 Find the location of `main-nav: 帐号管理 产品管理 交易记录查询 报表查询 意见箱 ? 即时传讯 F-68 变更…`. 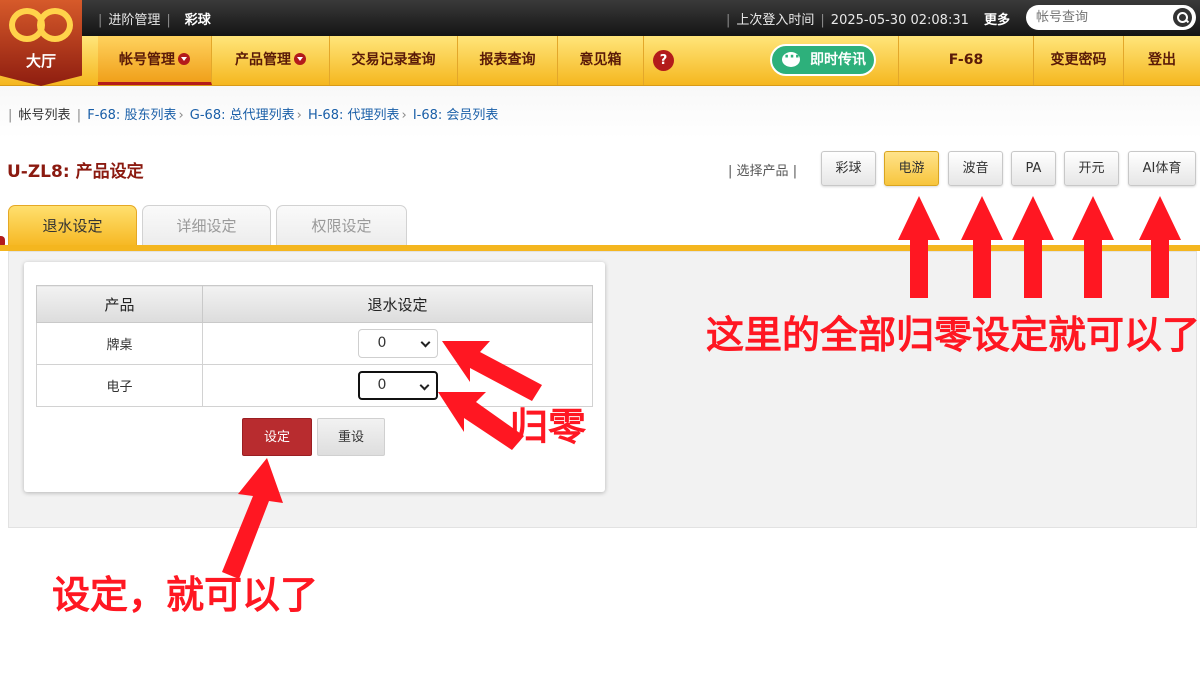

main-nav: 帐号管理 产品管理 交易记录查询 报表查询 意见箱 ? 即时传讯 F-68 变更… is located at coordinates (600, 61).